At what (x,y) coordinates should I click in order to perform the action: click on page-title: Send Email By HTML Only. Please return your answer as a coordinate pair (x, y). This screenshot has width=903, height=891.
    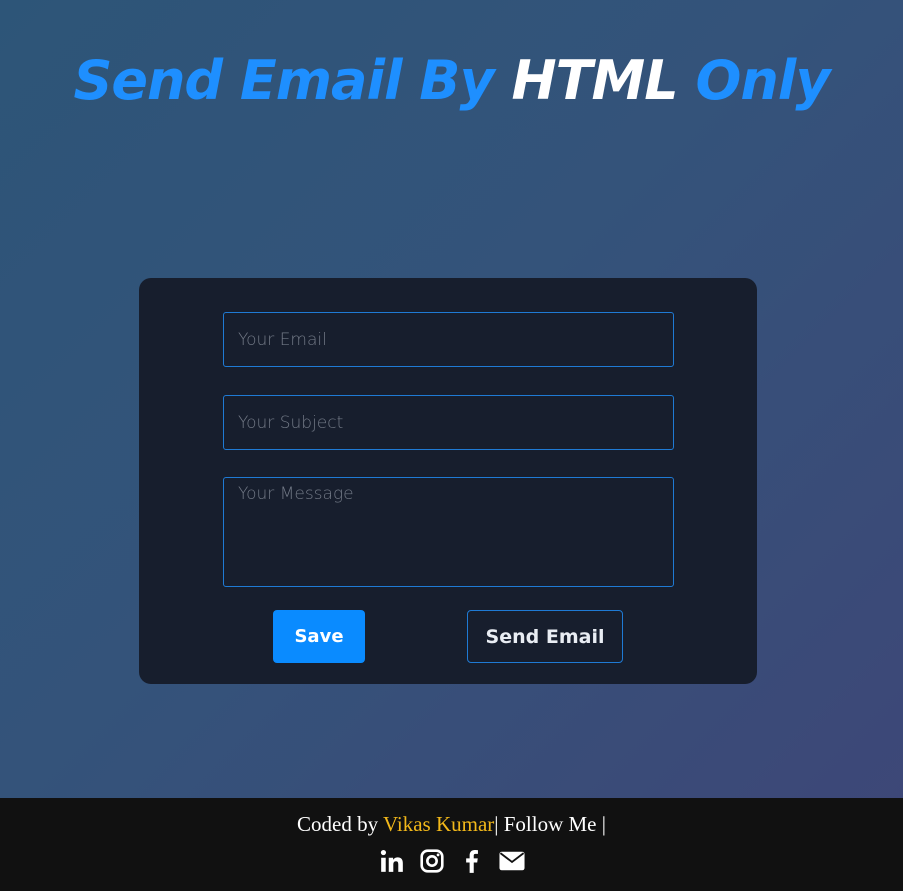
    Looking at the image, I should click on (451, 81).